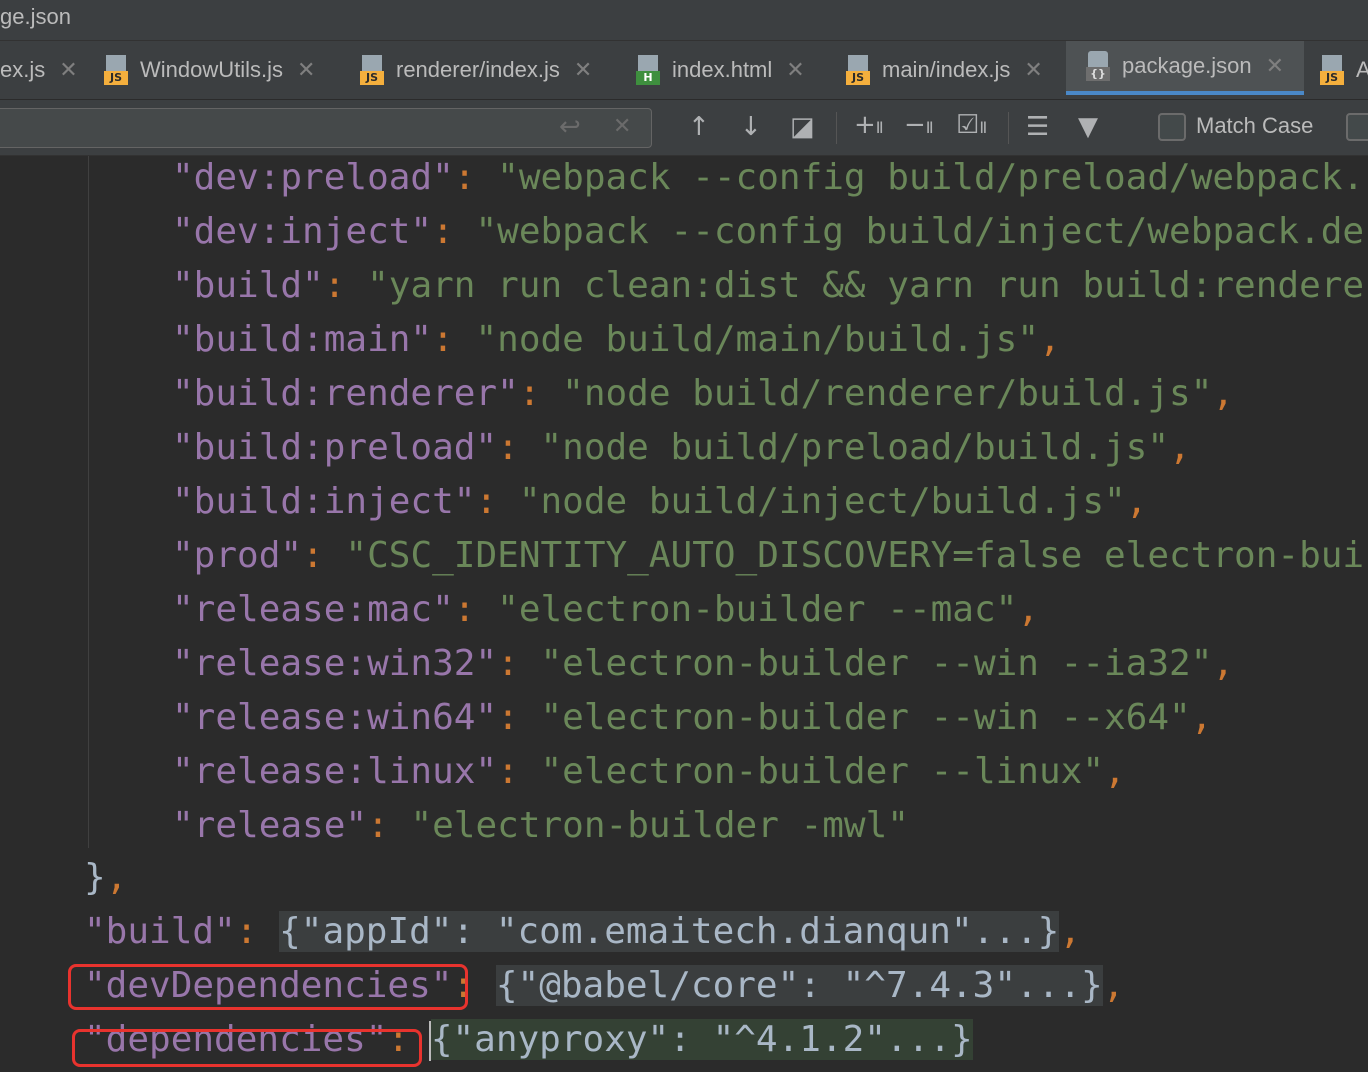 This screenshot has width=1368, height=1072. What do you see at coordinates (335, 663) in the screenshot?
I see `json-key: "release:win32"` at bounding box center [335, 663].